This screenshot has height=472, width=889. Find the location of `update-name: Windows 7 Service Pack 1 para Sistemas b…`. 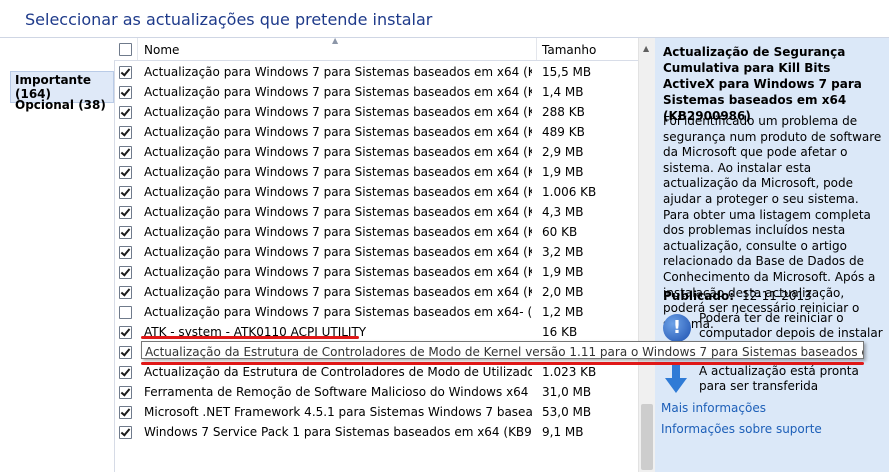

update-name: Windows 7 Service Pack 1 para Sistemas b… is located at coordinates (338, 432).